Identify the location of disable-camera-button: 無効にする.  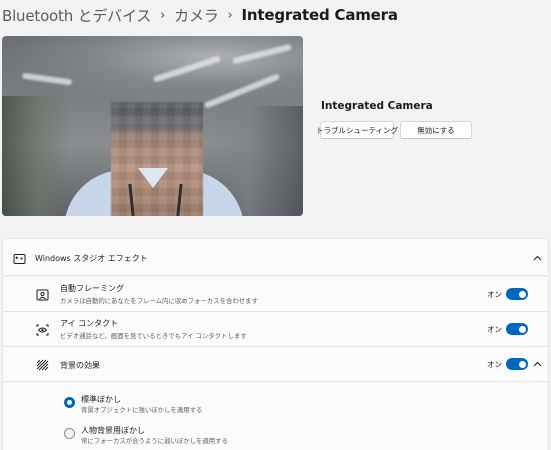
(436, 130).